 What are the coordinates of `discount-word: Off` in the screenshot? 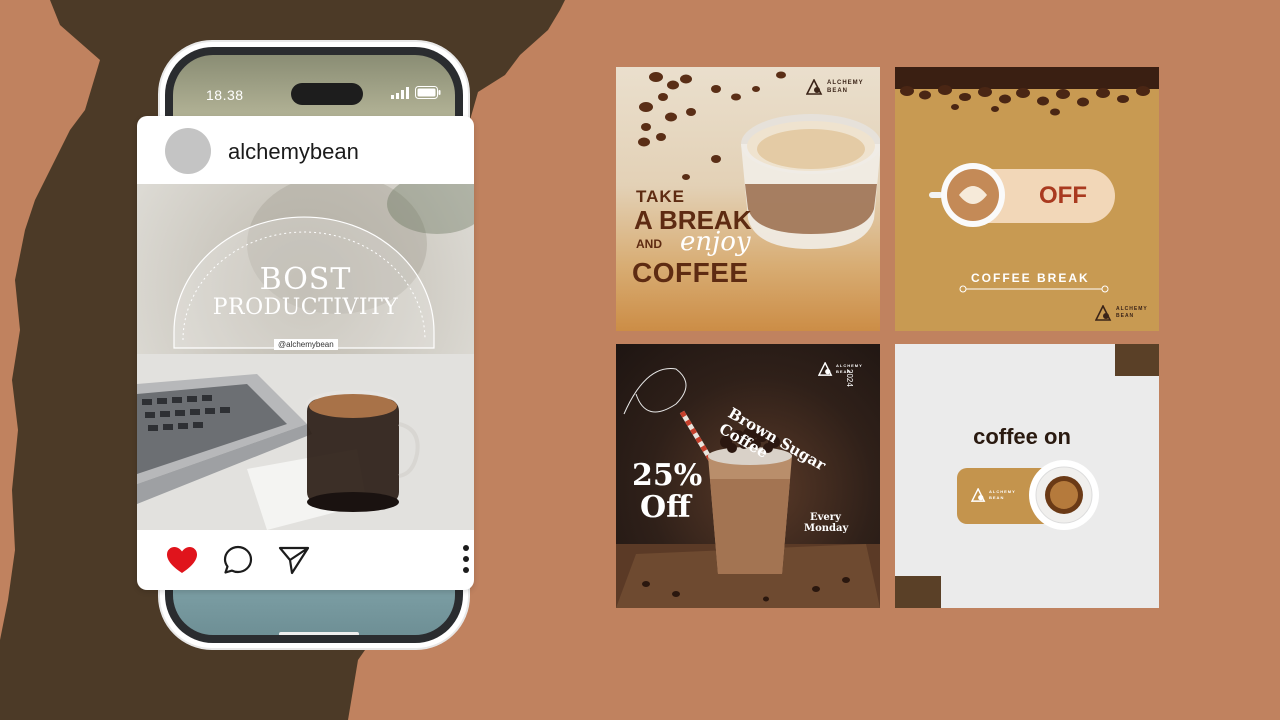 It's located at (665, 507).